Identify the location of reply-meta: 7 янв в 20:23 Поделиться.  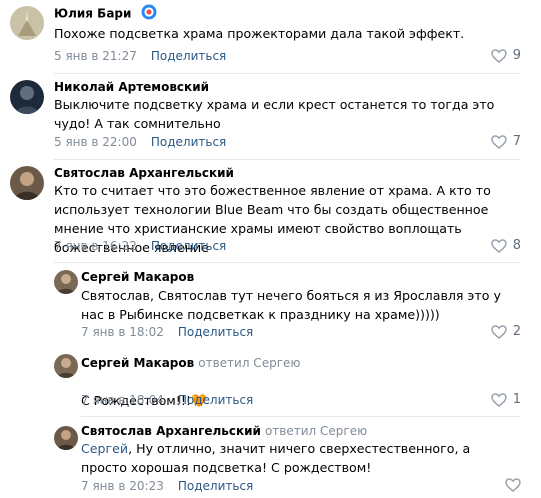
(167, 486).